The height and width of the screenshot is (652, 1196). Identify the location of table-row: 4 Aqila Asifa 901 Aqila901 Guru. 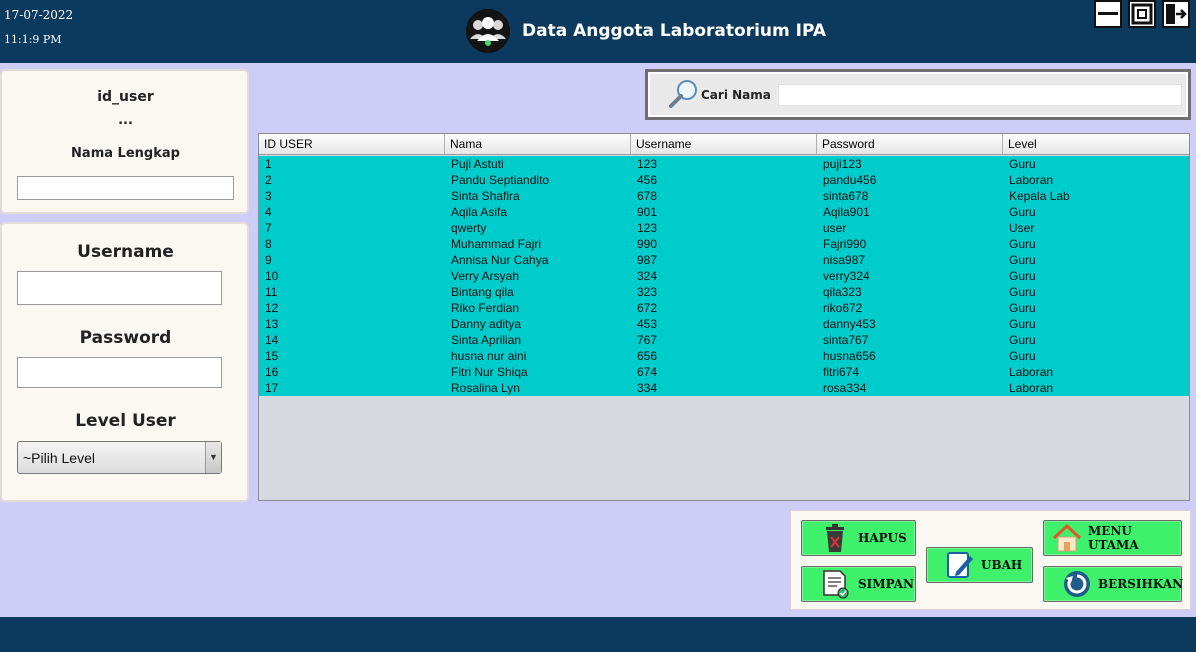
(724, 212).